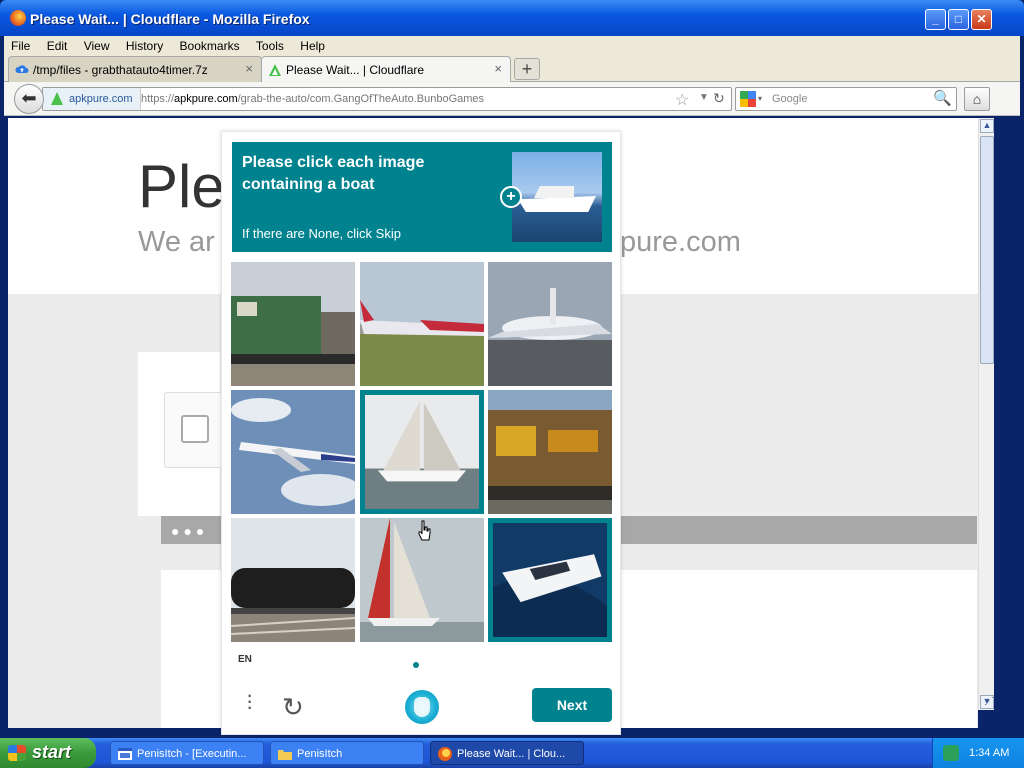  What do you see at coordinates (285, 755) in the screenshot?
I see `folder-icon` at bounding box center [285, 755].